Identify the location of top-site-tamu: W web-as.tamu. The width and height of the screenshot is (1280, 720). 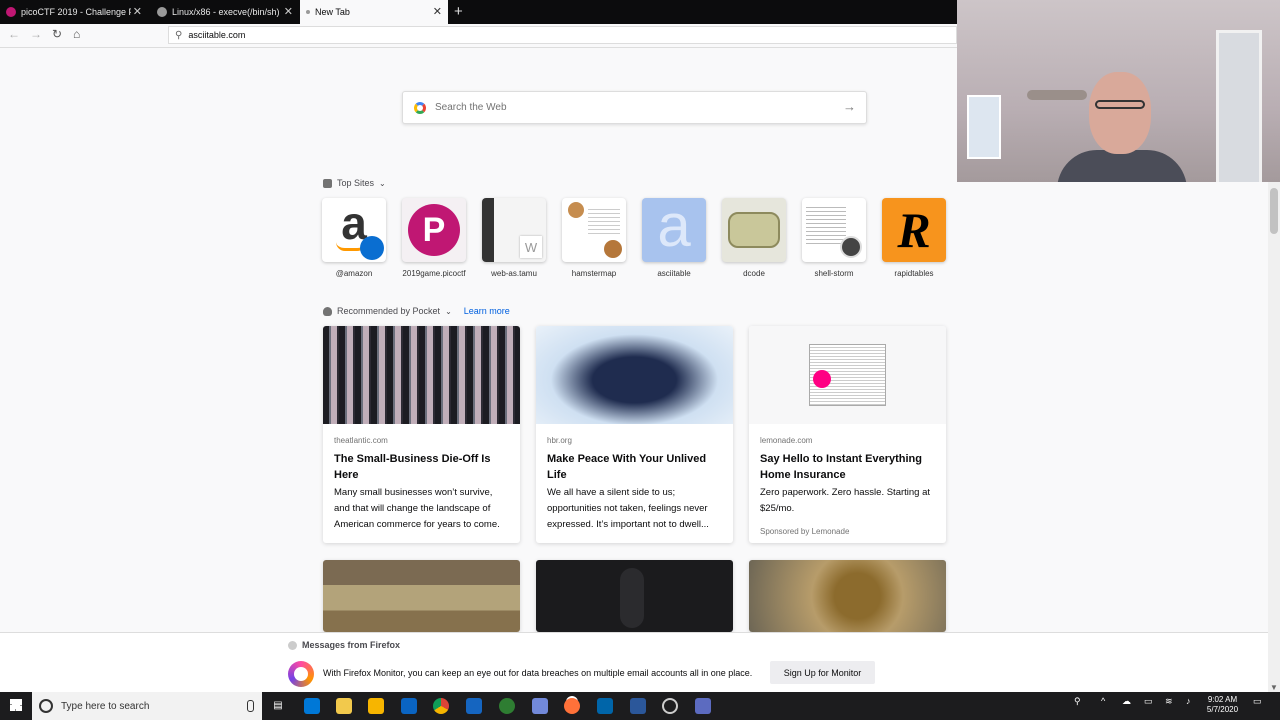
(514, 238).